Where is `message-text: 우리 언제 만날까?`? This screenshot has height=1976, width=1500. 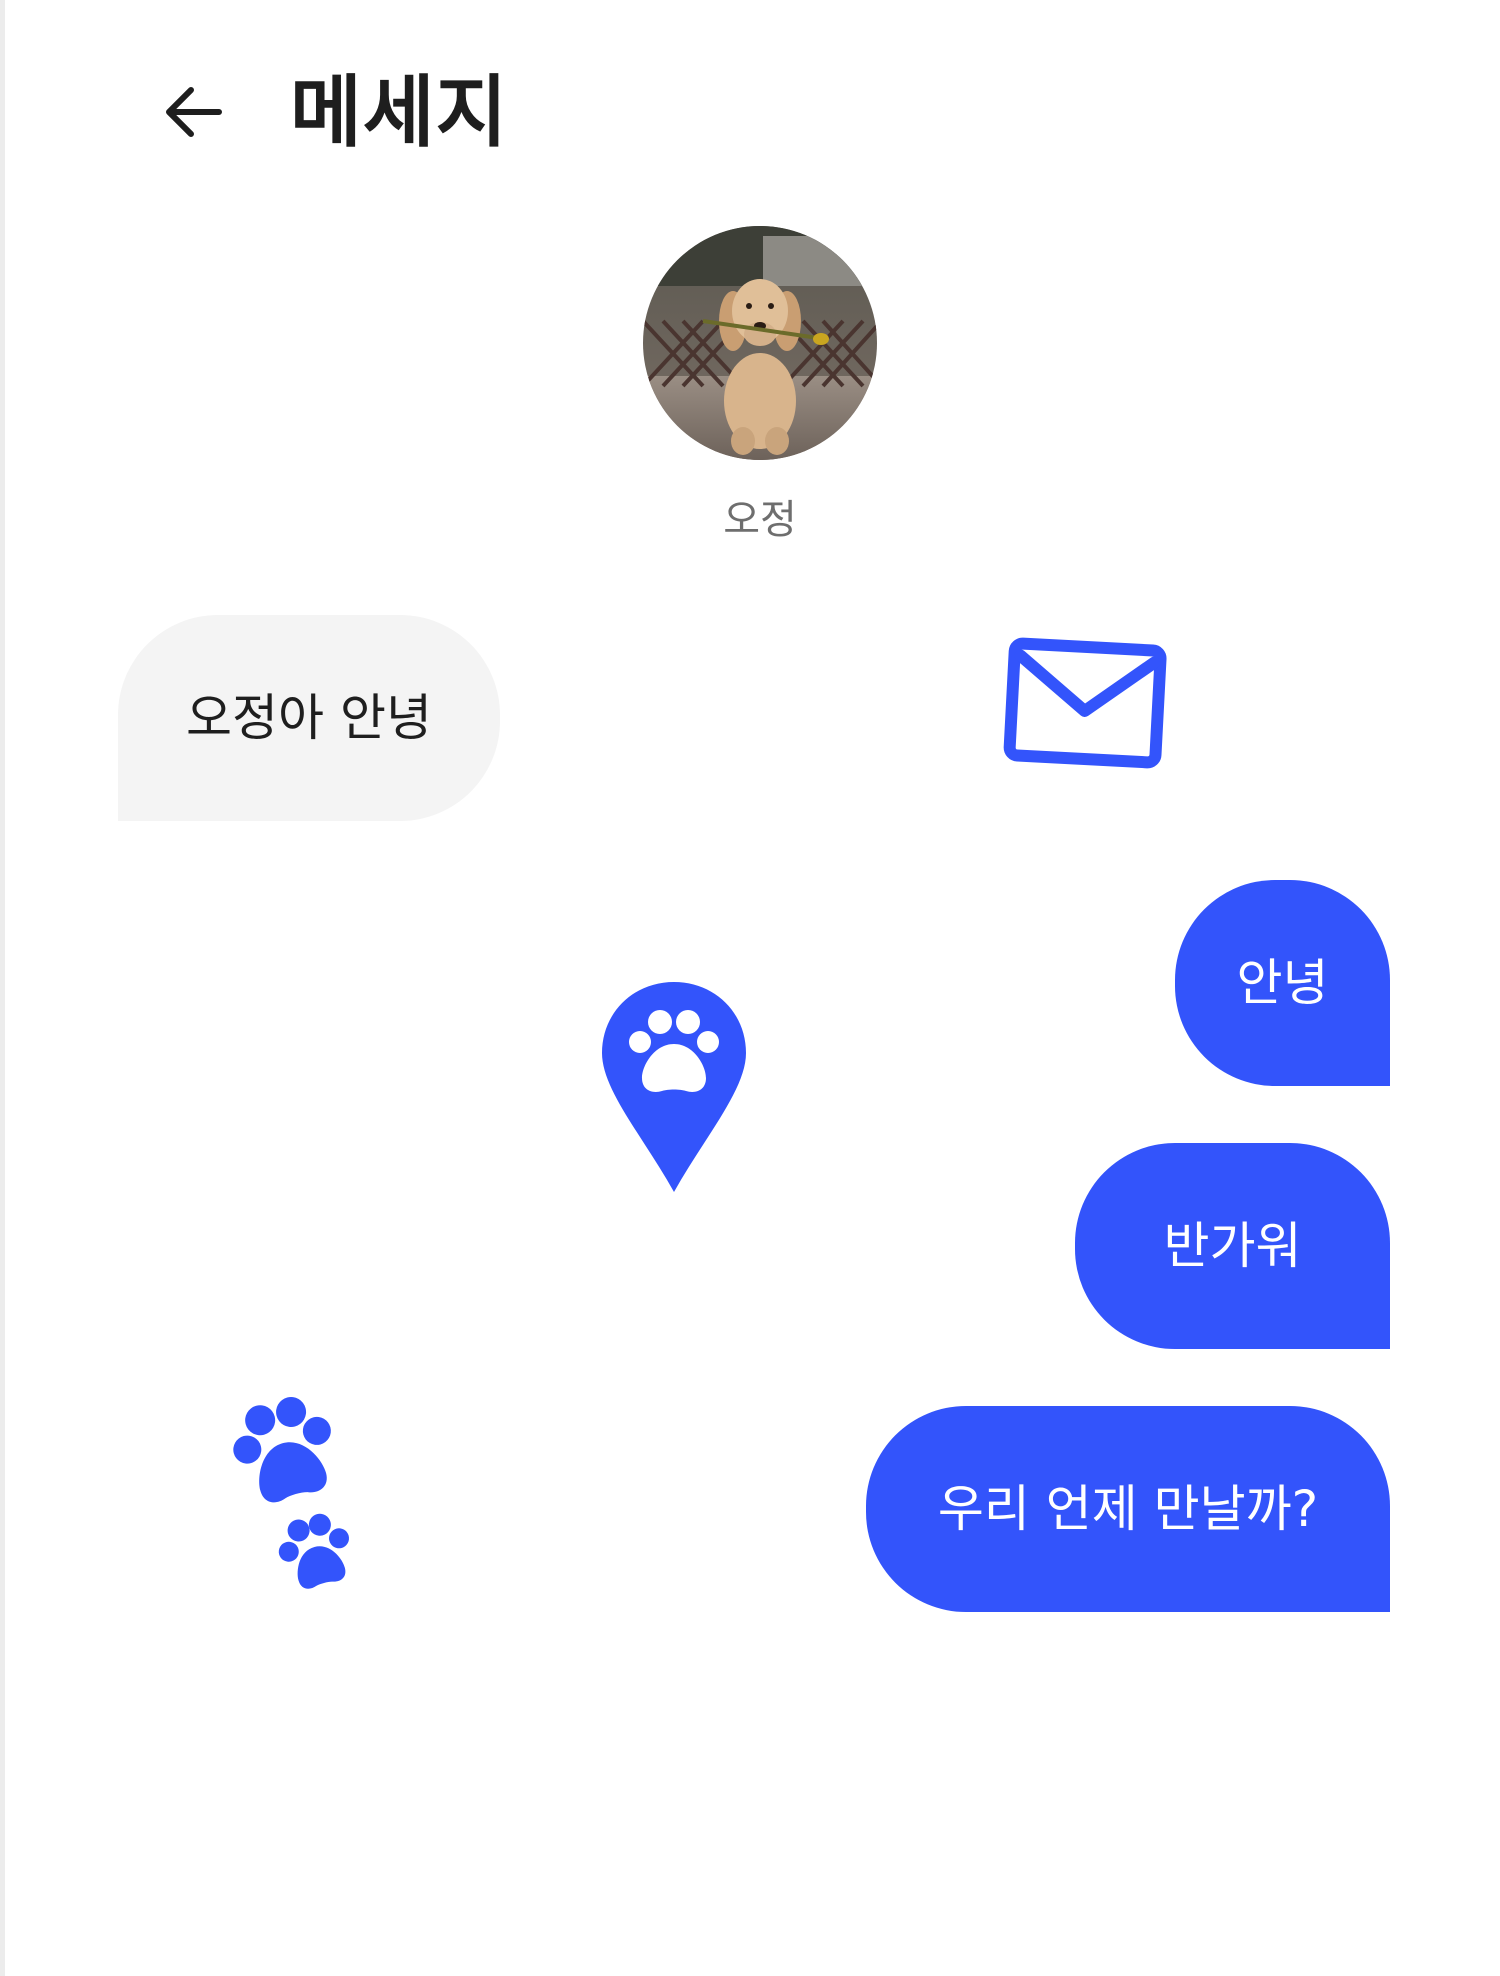
message-text: 우리 언제 만날까? is located at coordinates (1128, 1509).